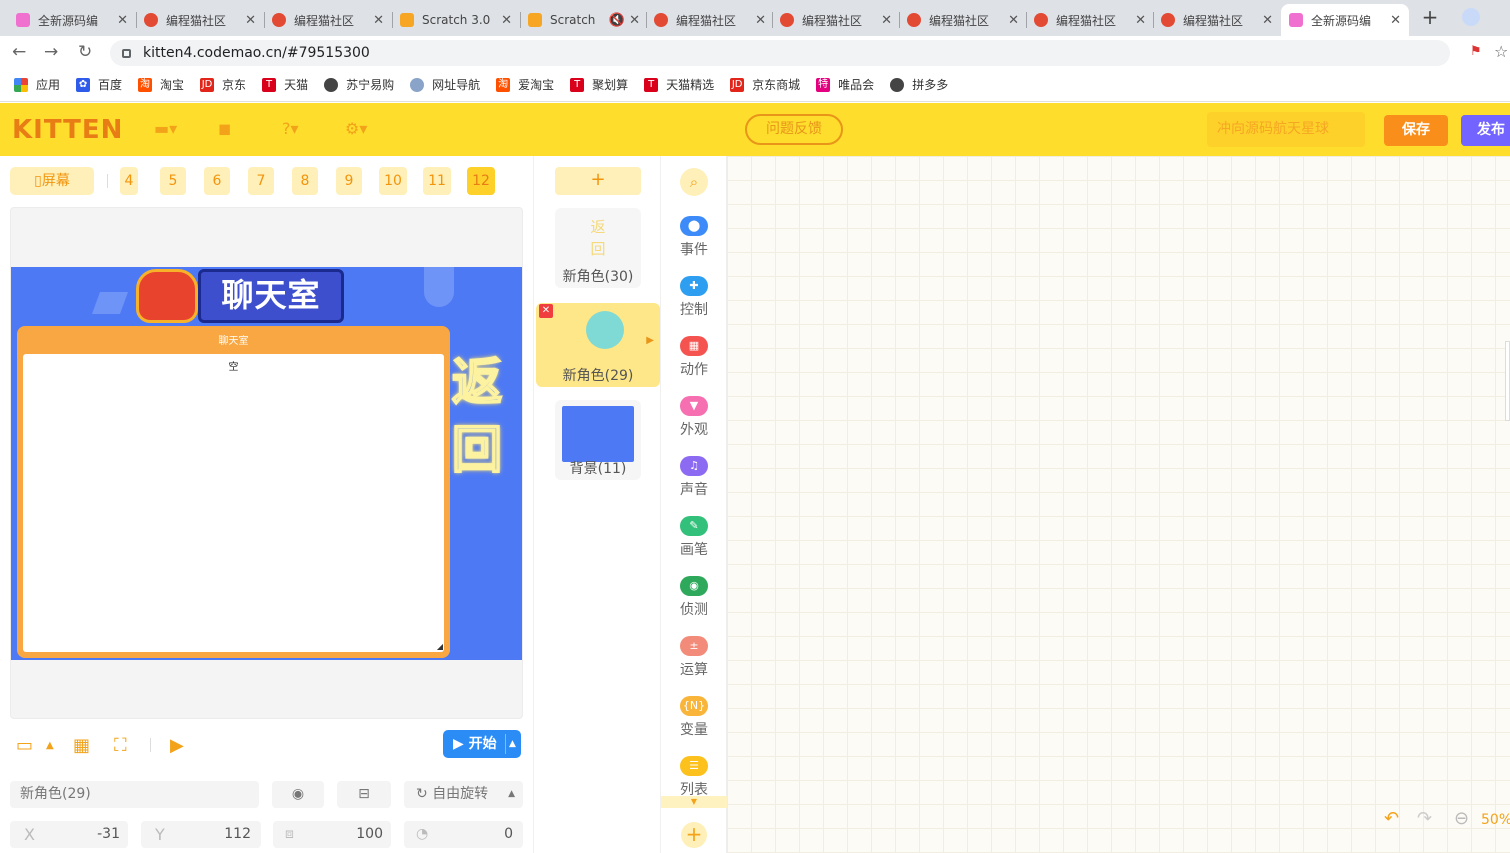 This screenshot has height=853, width=1510. I want to click on reload-icon: ↻, so click(85, 52).